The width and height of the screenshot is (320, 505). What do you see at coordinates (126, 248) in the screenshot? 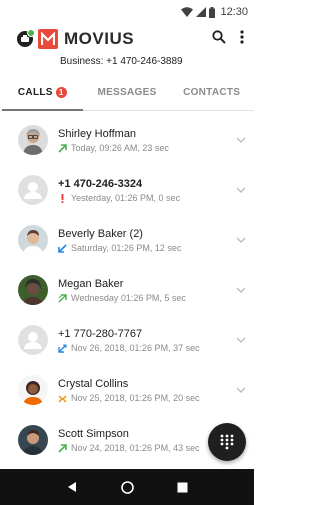
I see `call-detail: Saturday, 01:26 PM, 12 sec` at bounding box center [126, 248].